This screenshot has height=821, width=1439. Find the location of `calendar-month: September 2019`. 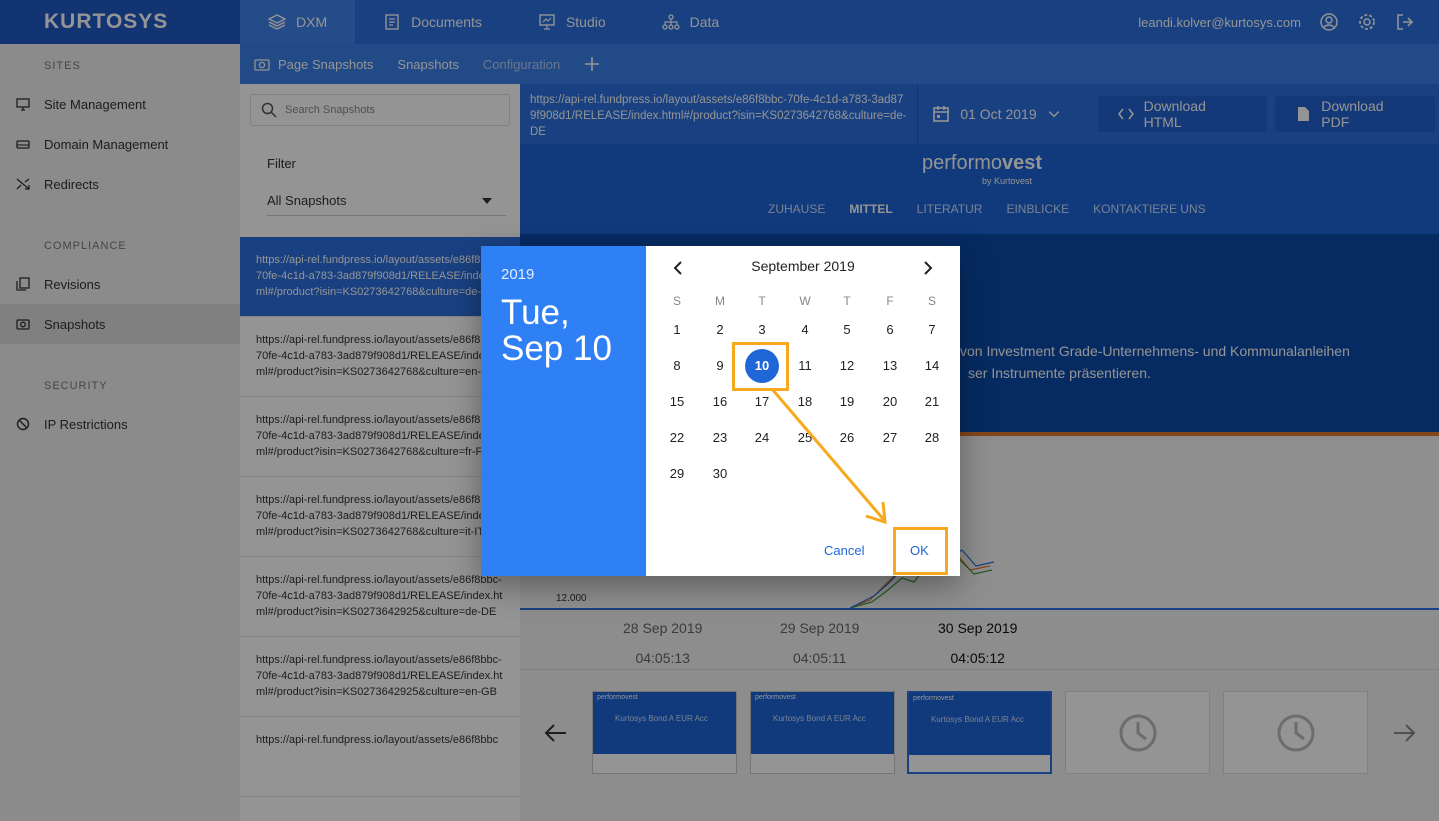

calendar-month: September 2019 is located at coordinates (803, 266).